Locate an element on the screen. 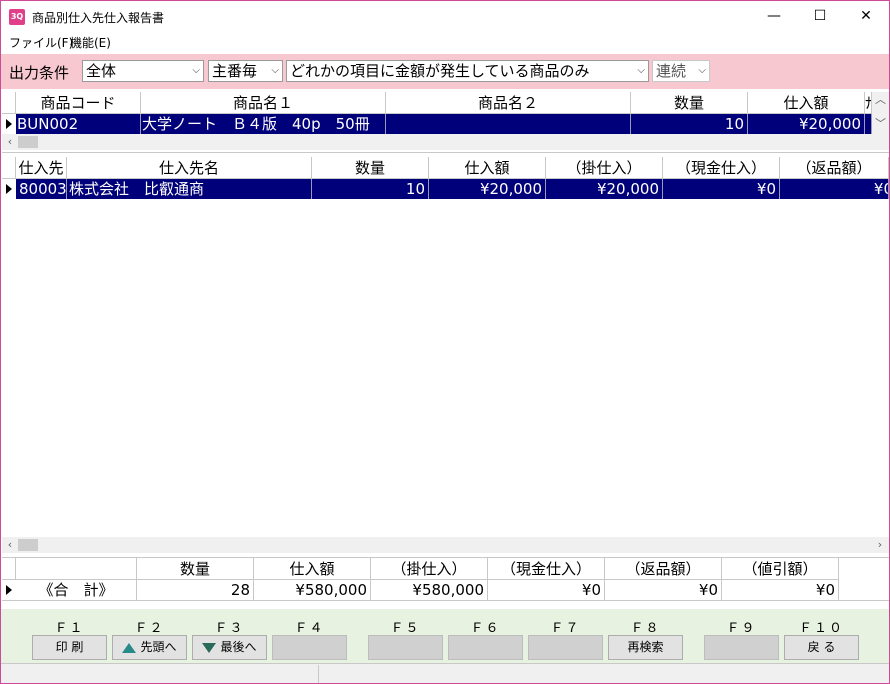  cell-returns: ¥0 is located at coordinates (834, 189).